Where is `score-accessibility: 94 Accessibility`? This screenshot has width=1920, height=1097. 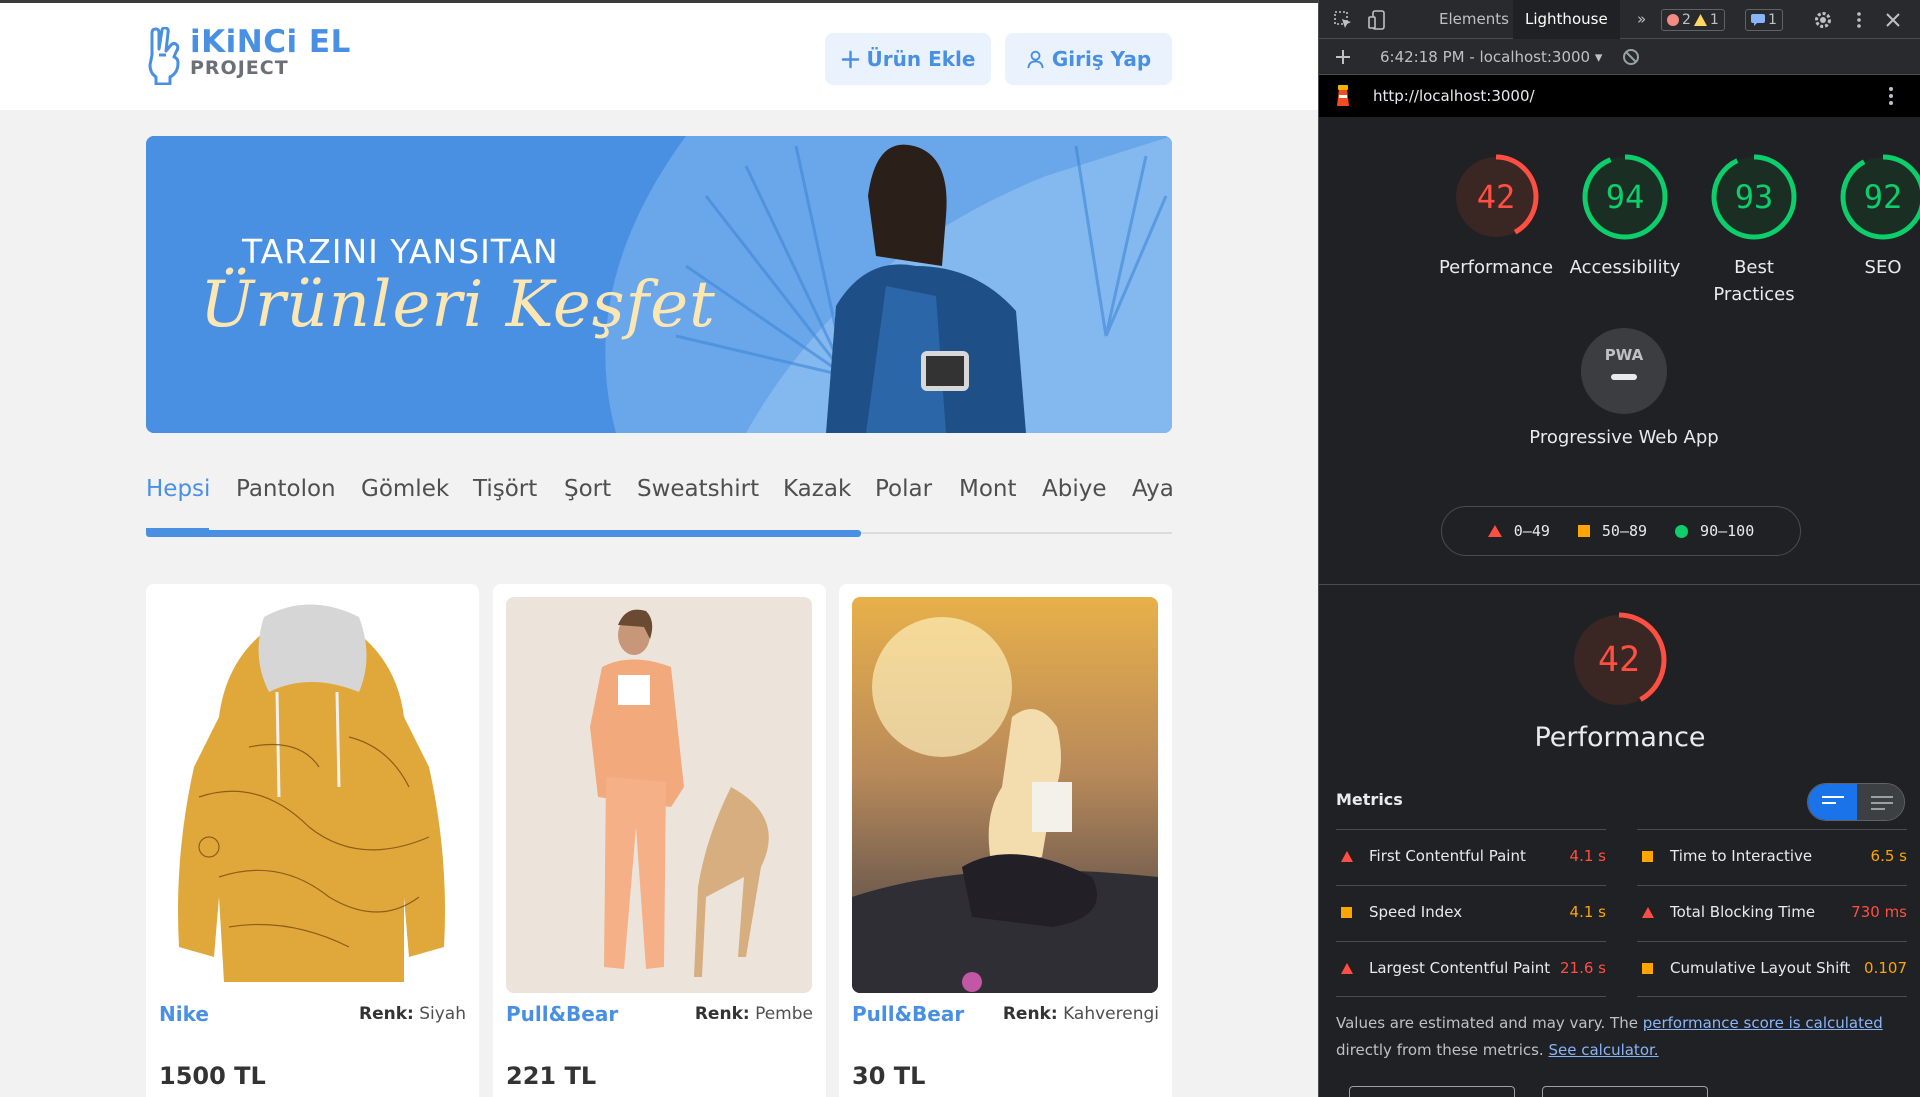
score-accessibility: 94 Accessibility is located at coordinates (1625, 216).